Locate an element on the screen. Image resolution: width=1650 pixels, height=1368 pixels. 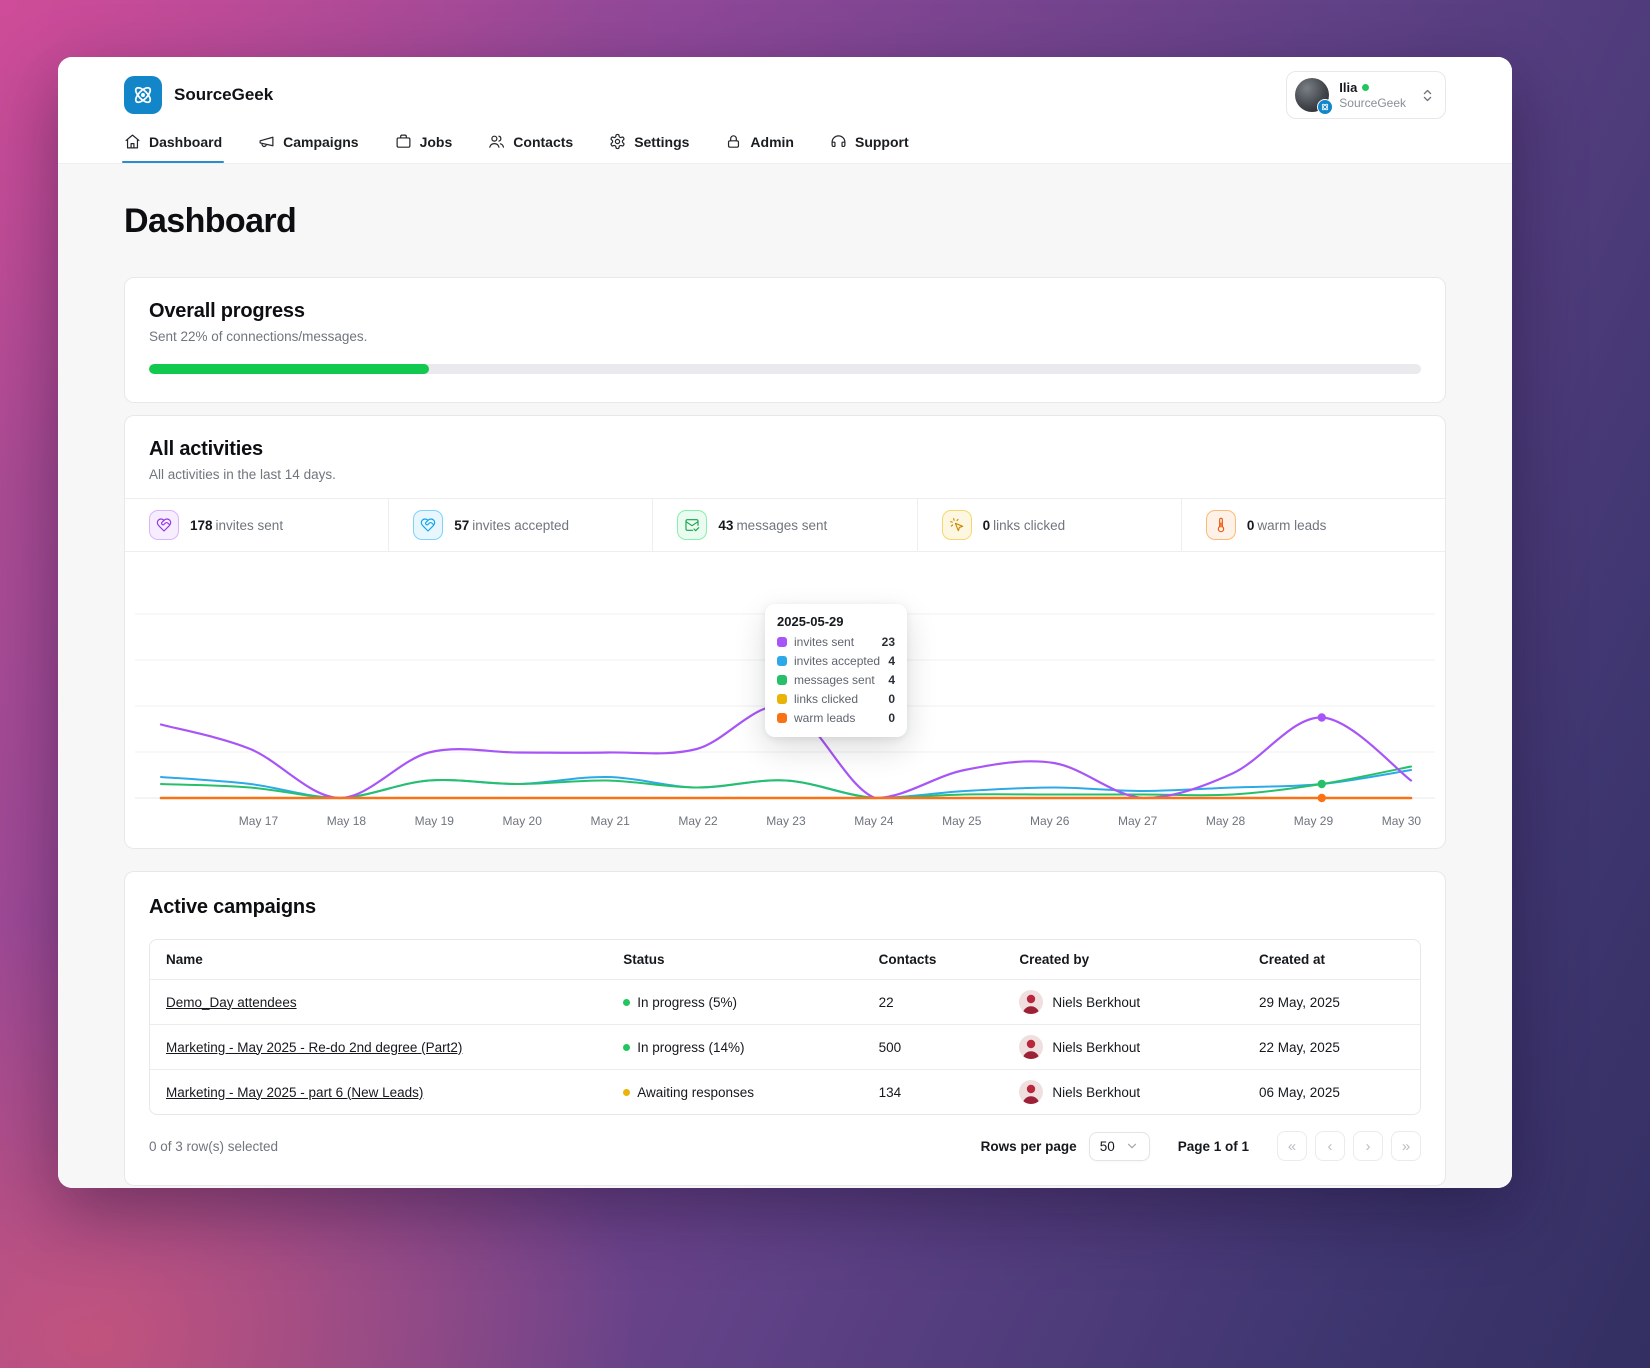
nav-item-support: Support is located at coordinates (869, 148).